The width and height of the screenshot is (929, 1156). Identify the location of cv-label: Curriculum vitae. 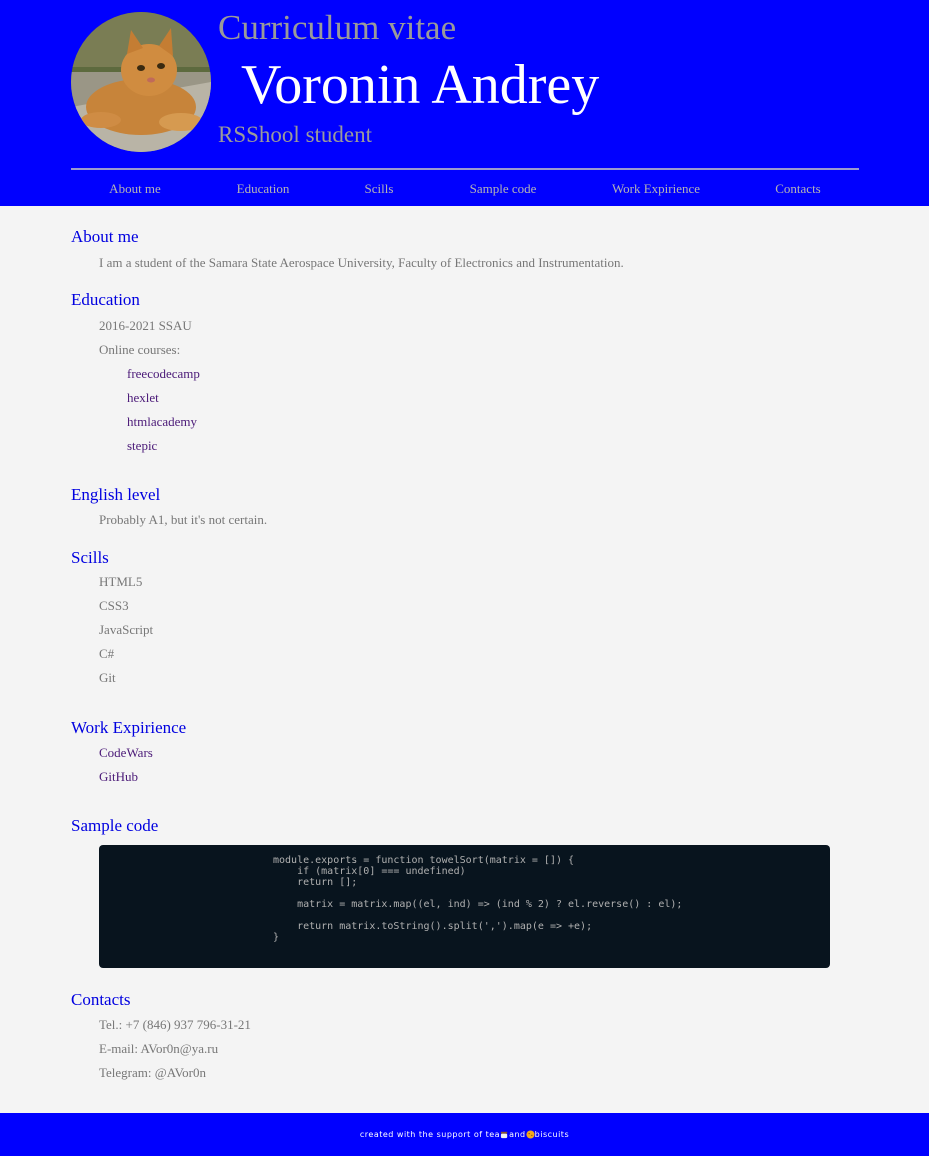
(337, 27).